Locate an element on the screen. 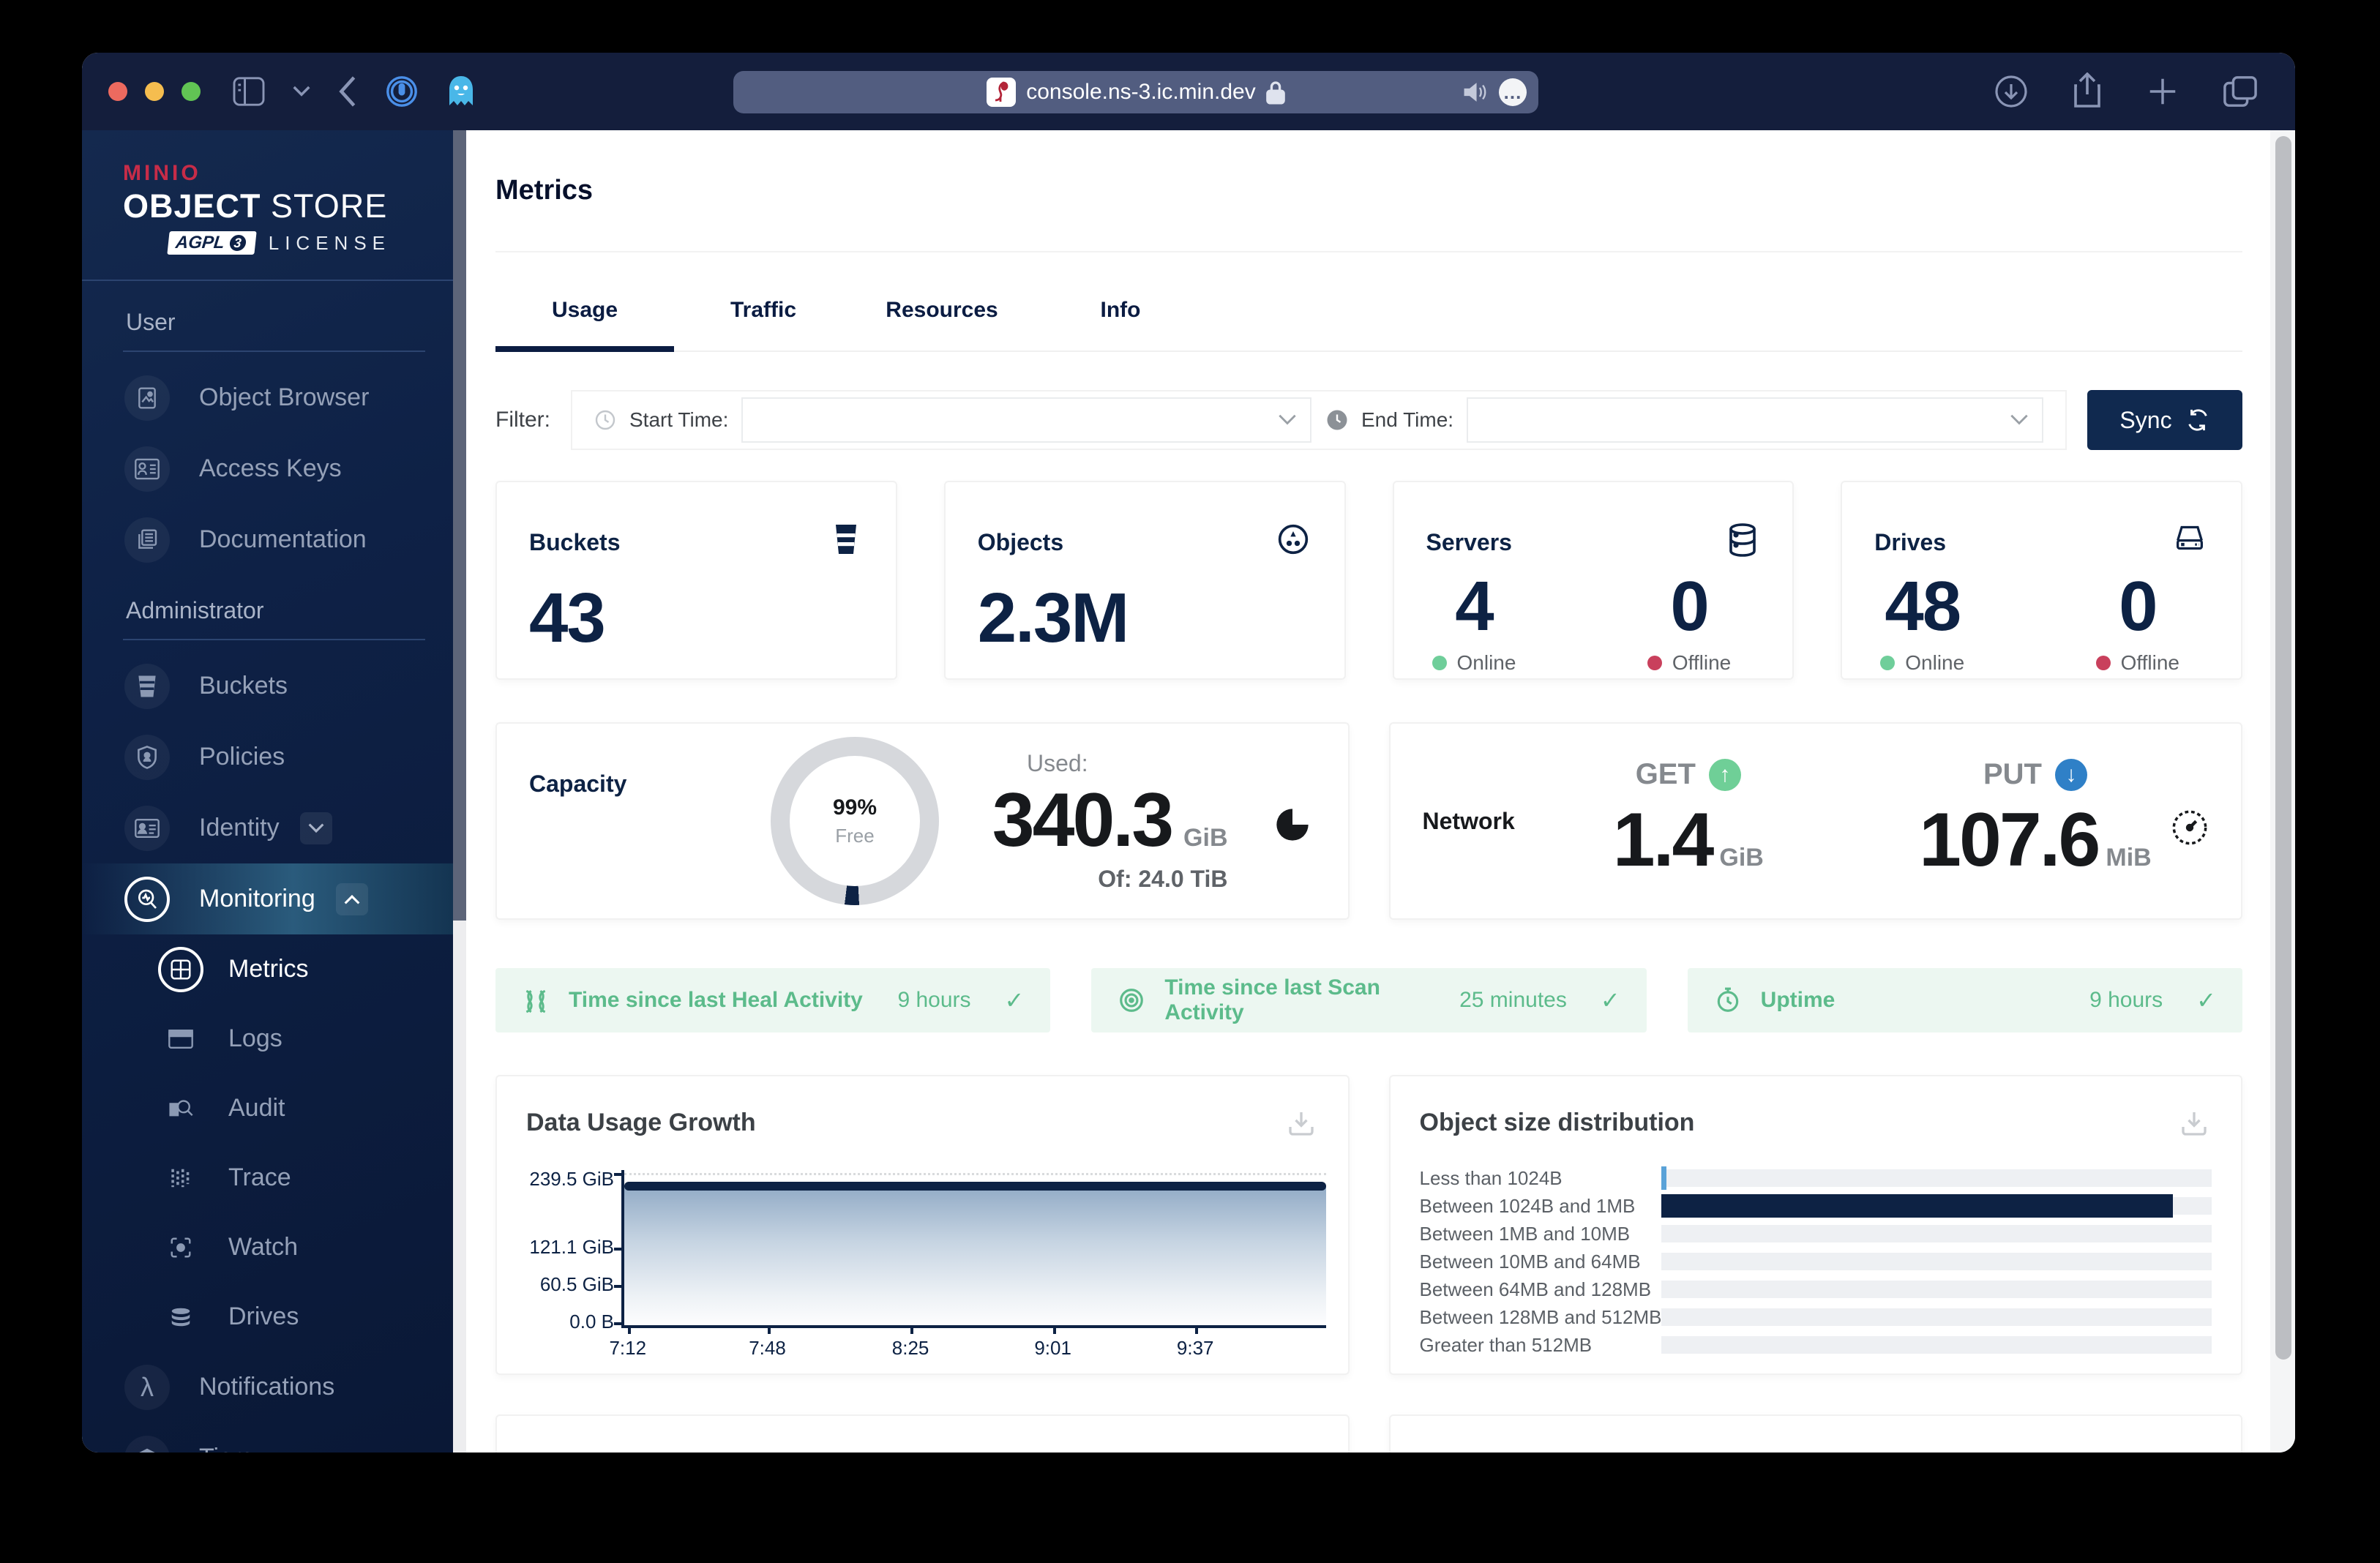  servers-online-count: 4 is located at coordinates (1474, 606).